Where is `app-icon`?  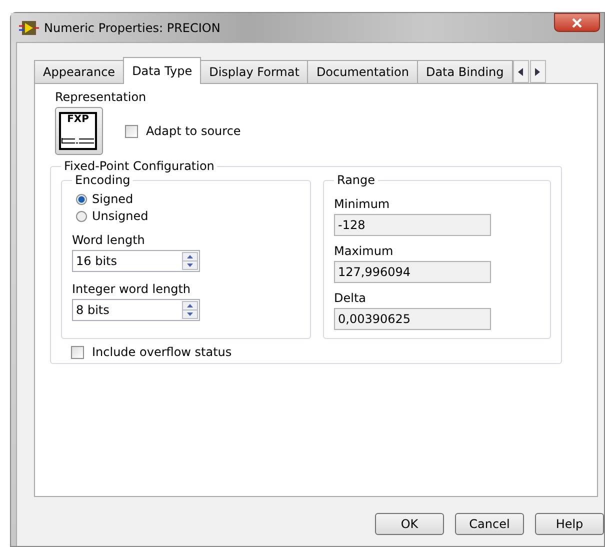
app-icon is located at coordinates (29, 28).